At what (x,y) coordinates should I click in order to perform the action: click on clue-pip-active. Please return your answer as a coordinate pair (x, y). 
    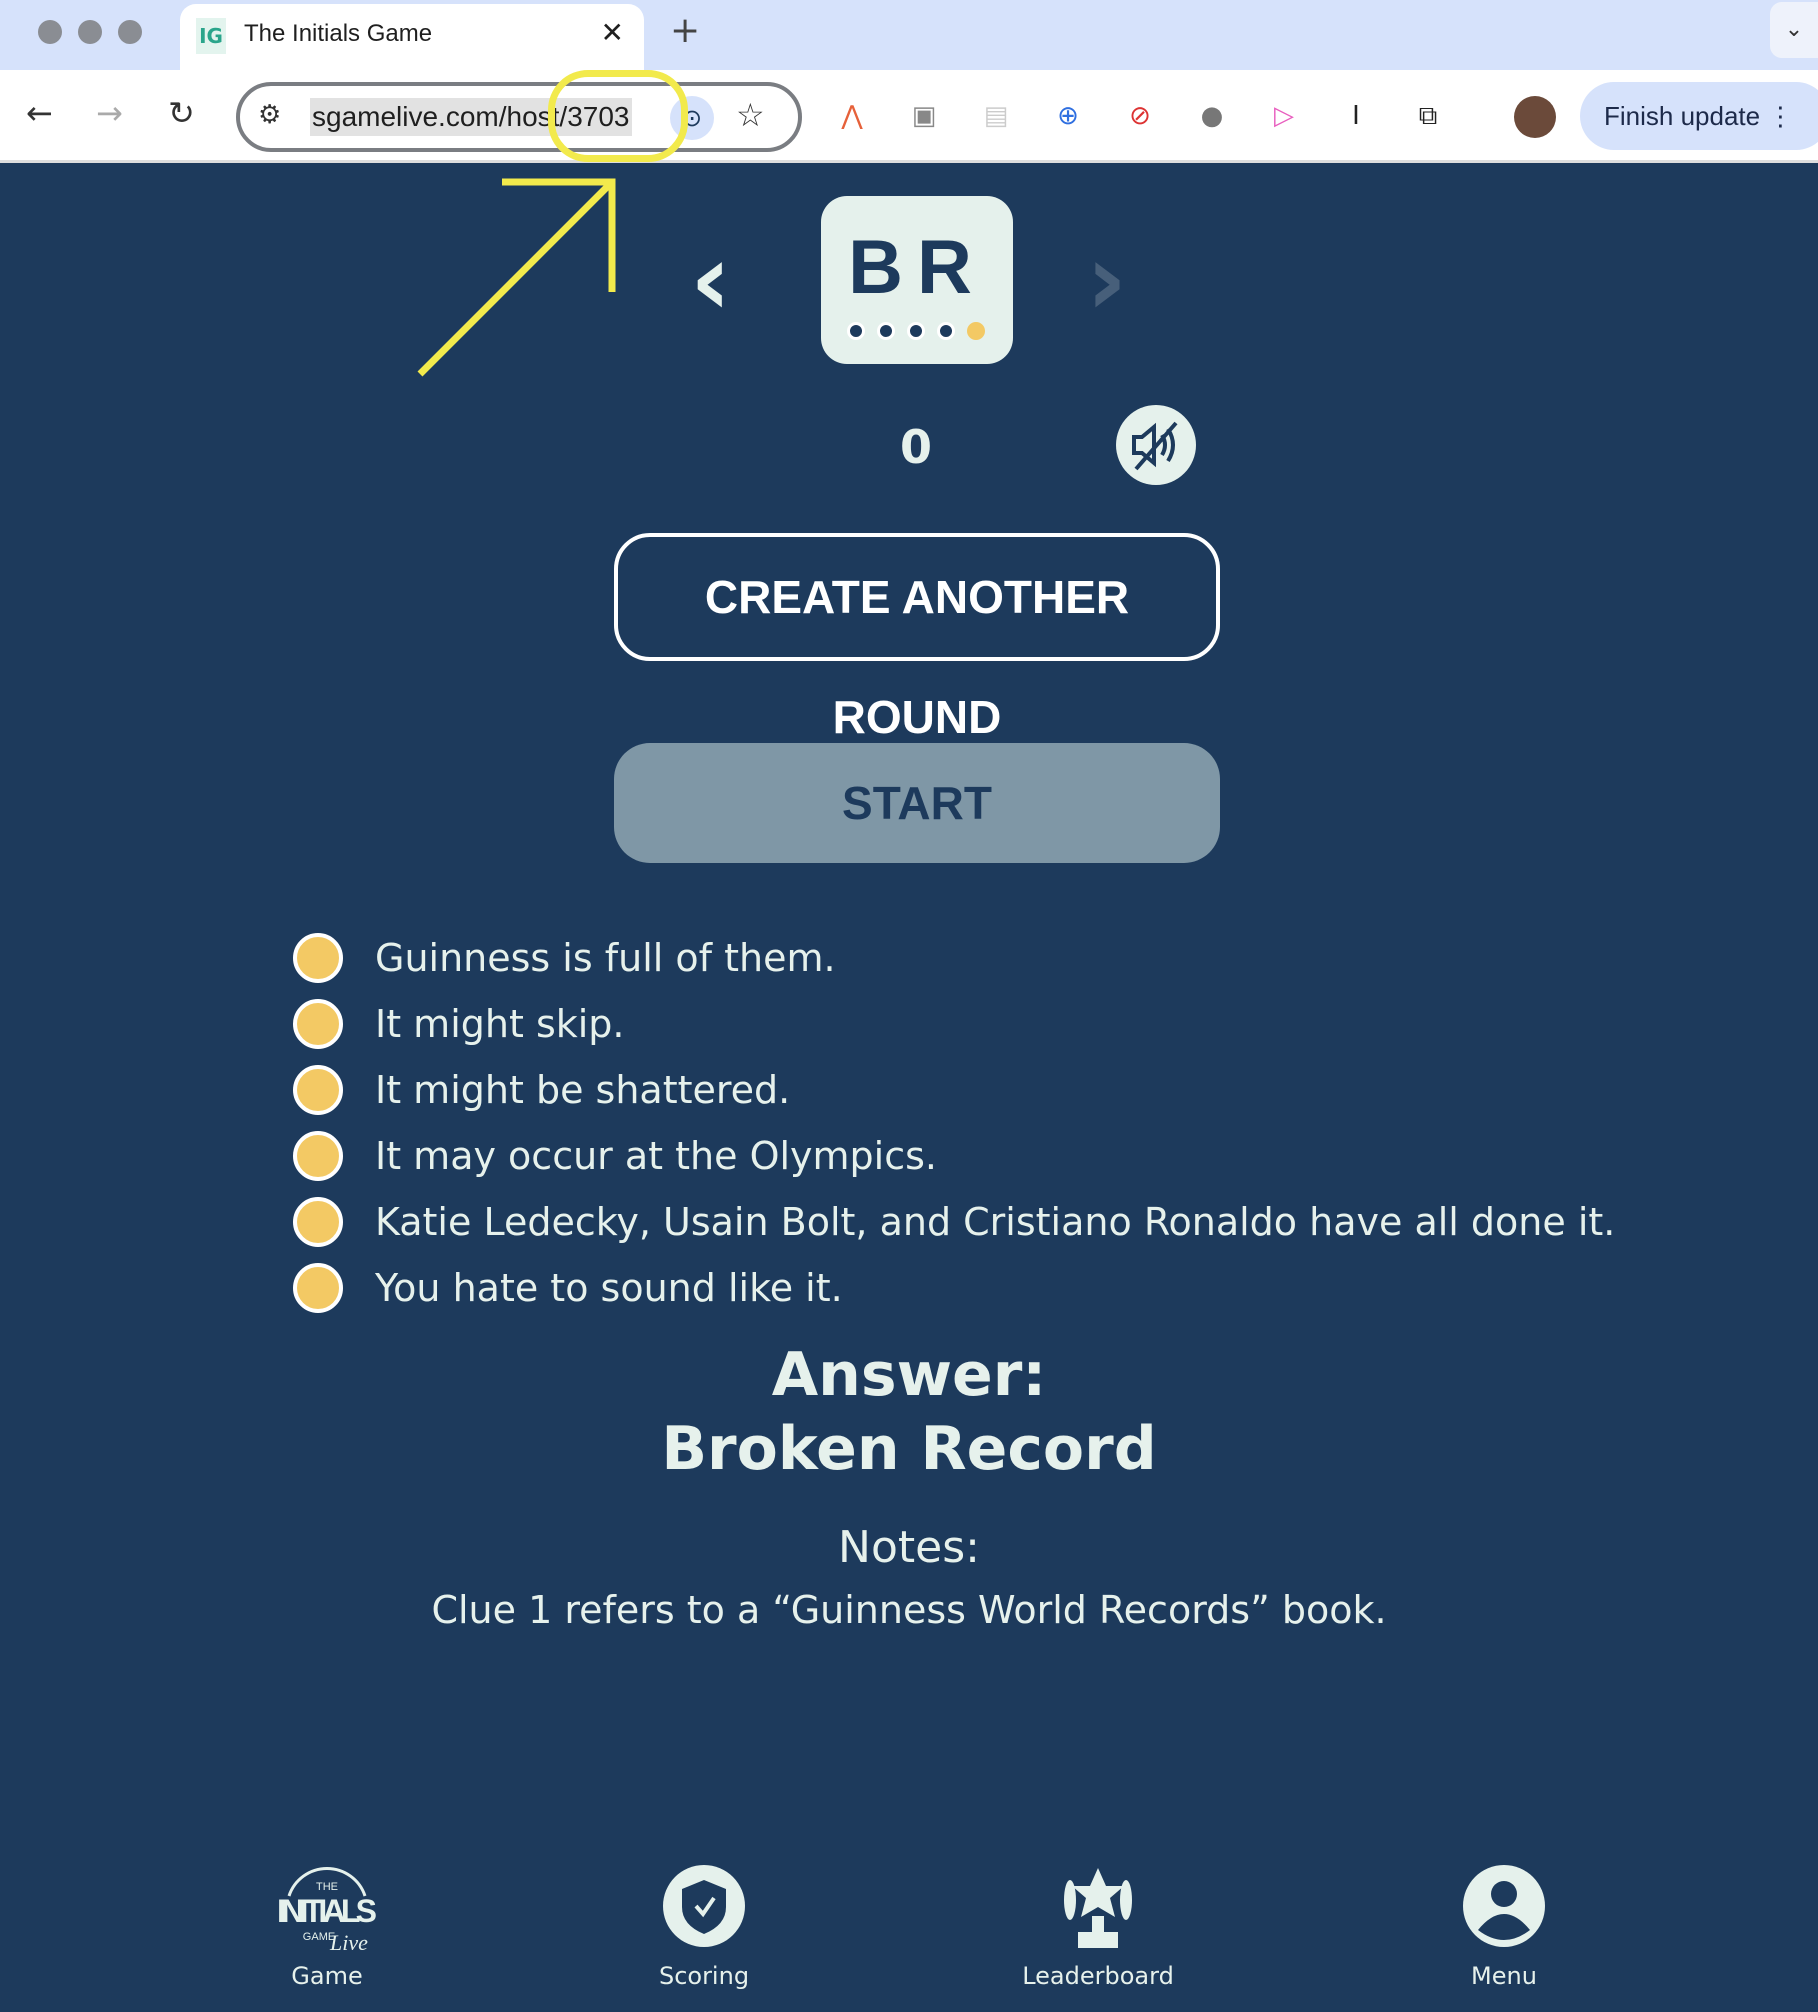
    Looking at the image, I should click on (976, 331).